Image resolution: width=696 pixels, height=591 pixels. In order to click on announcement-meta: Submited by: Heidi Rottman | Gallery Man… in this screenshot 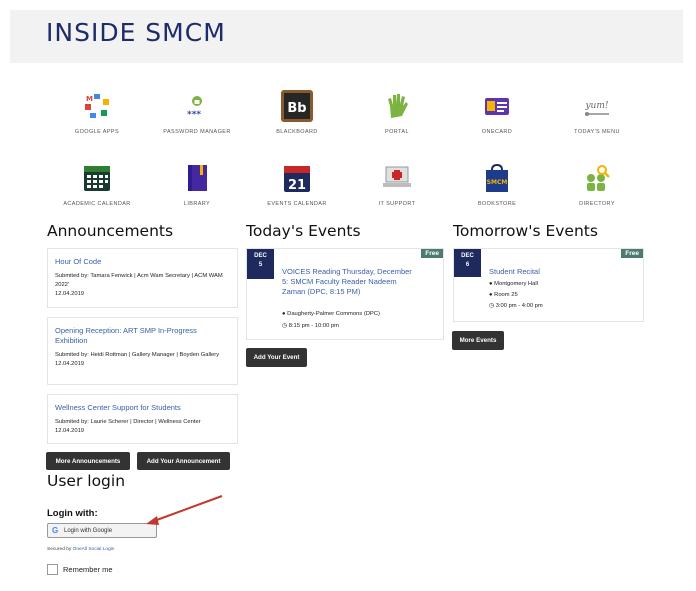, I will do `click(137, 355)`.